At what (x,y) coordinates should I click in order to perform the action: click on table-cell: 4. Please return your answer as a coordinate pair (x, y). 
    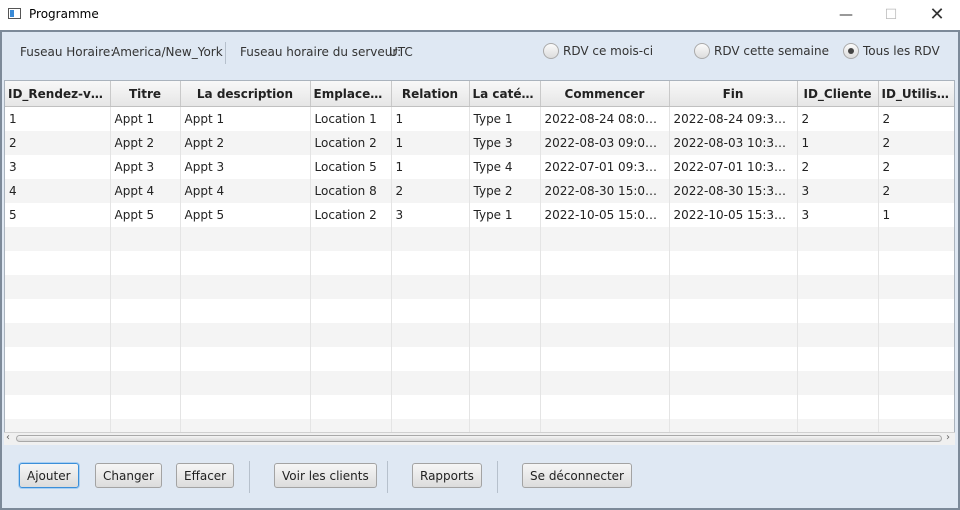
    Looking at the image, I should click on (58, 191).